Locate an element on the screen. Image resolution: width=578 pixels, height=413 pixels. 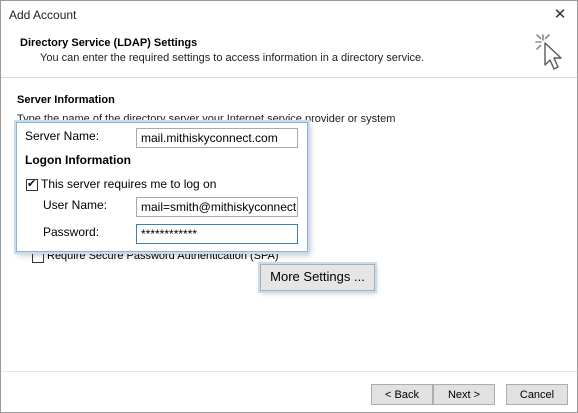
logon-information-heading: Logon Information is located at coordinates (78, 160).